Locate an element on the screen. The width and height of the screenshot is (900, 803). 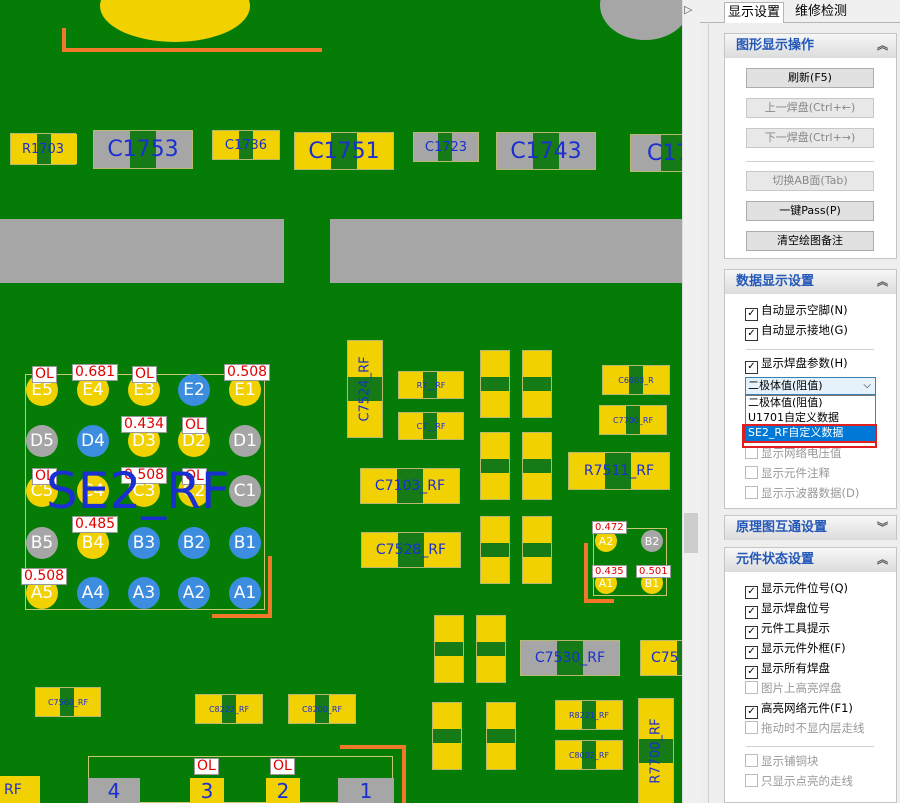
checkbox-label: 显示元件注释 is located at coordinates (795, 473).